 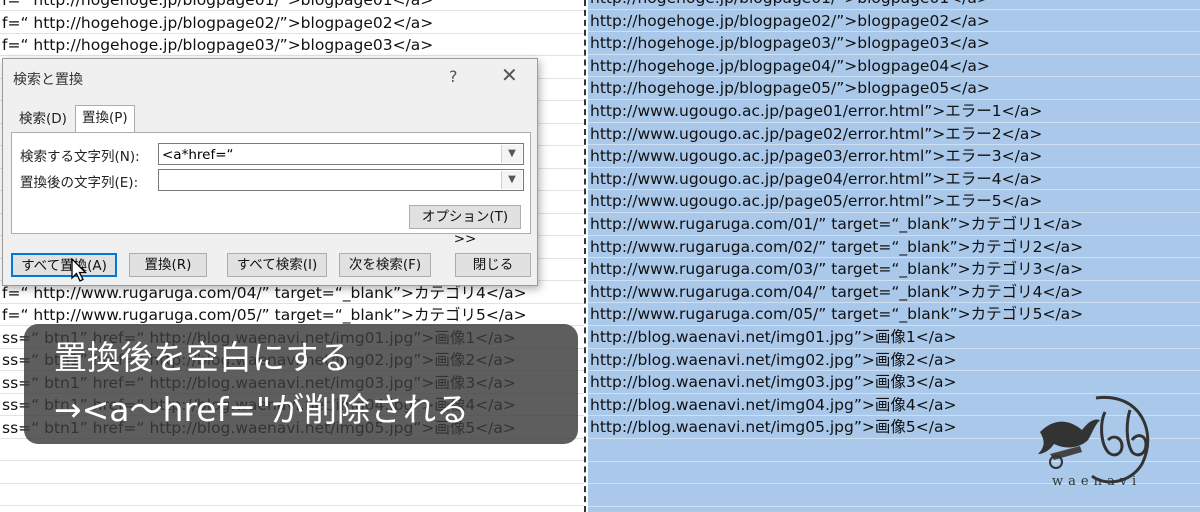 I want to click on help-icon: ?, so click(x=453, y=76).